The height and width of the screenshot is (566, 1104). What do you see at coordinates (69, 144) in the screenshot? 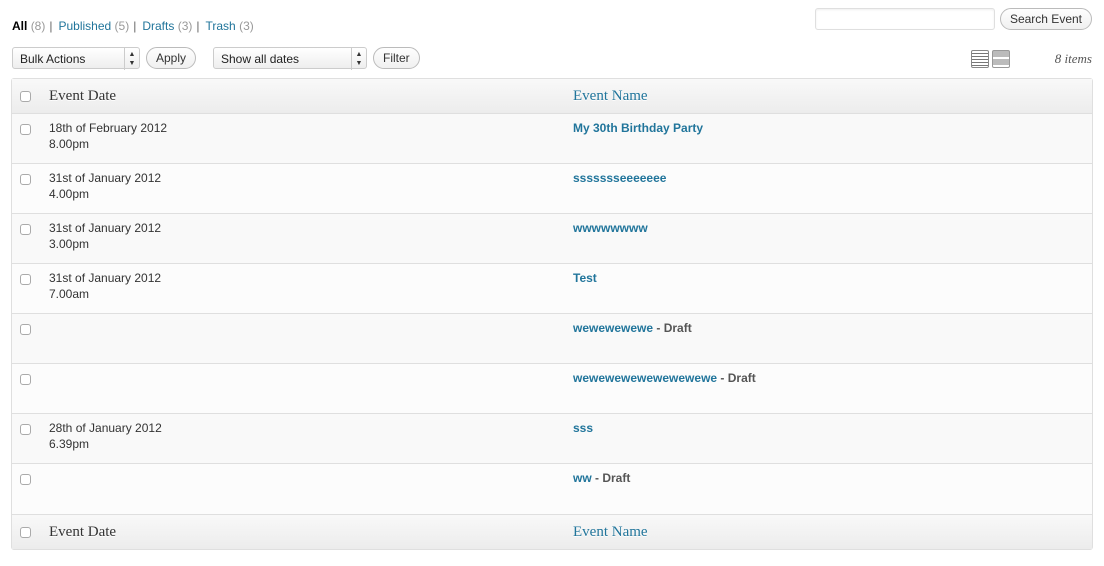
I see `event-time: 8.00pm` at bounding box center [69, 144].